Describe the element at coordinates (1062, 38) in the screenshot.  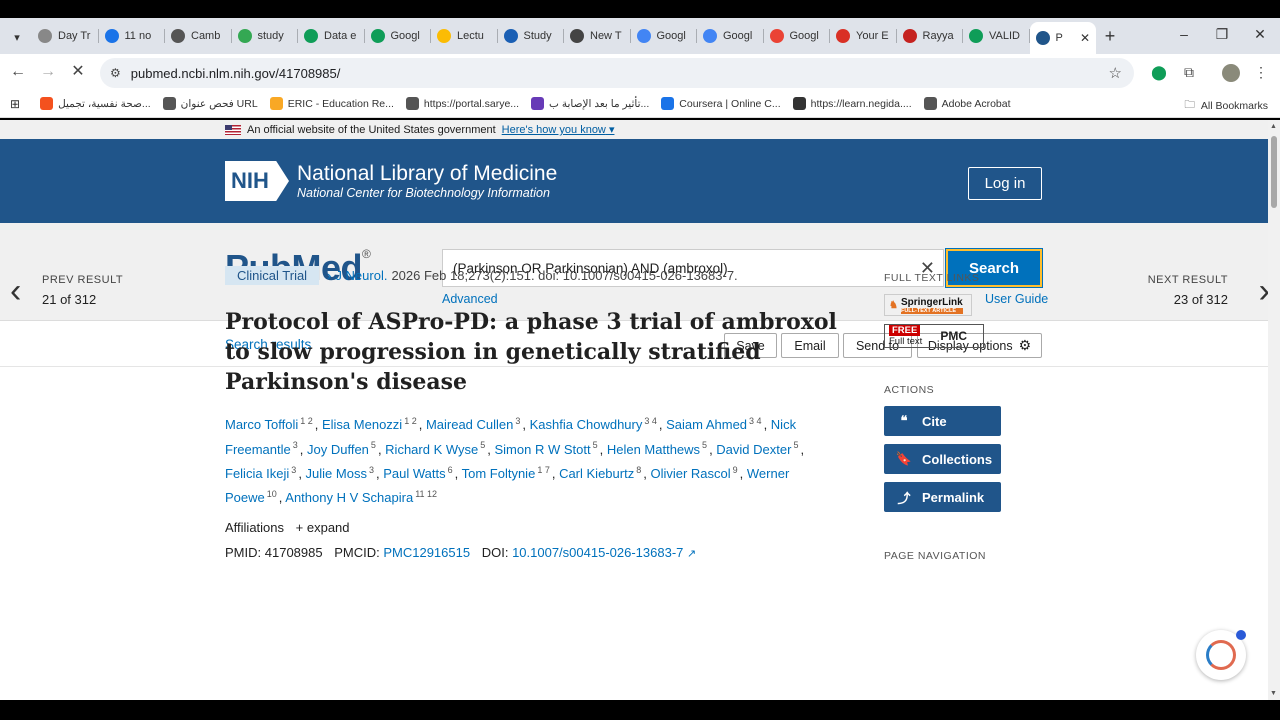
I see `browser-tab: P ✕` at that location.